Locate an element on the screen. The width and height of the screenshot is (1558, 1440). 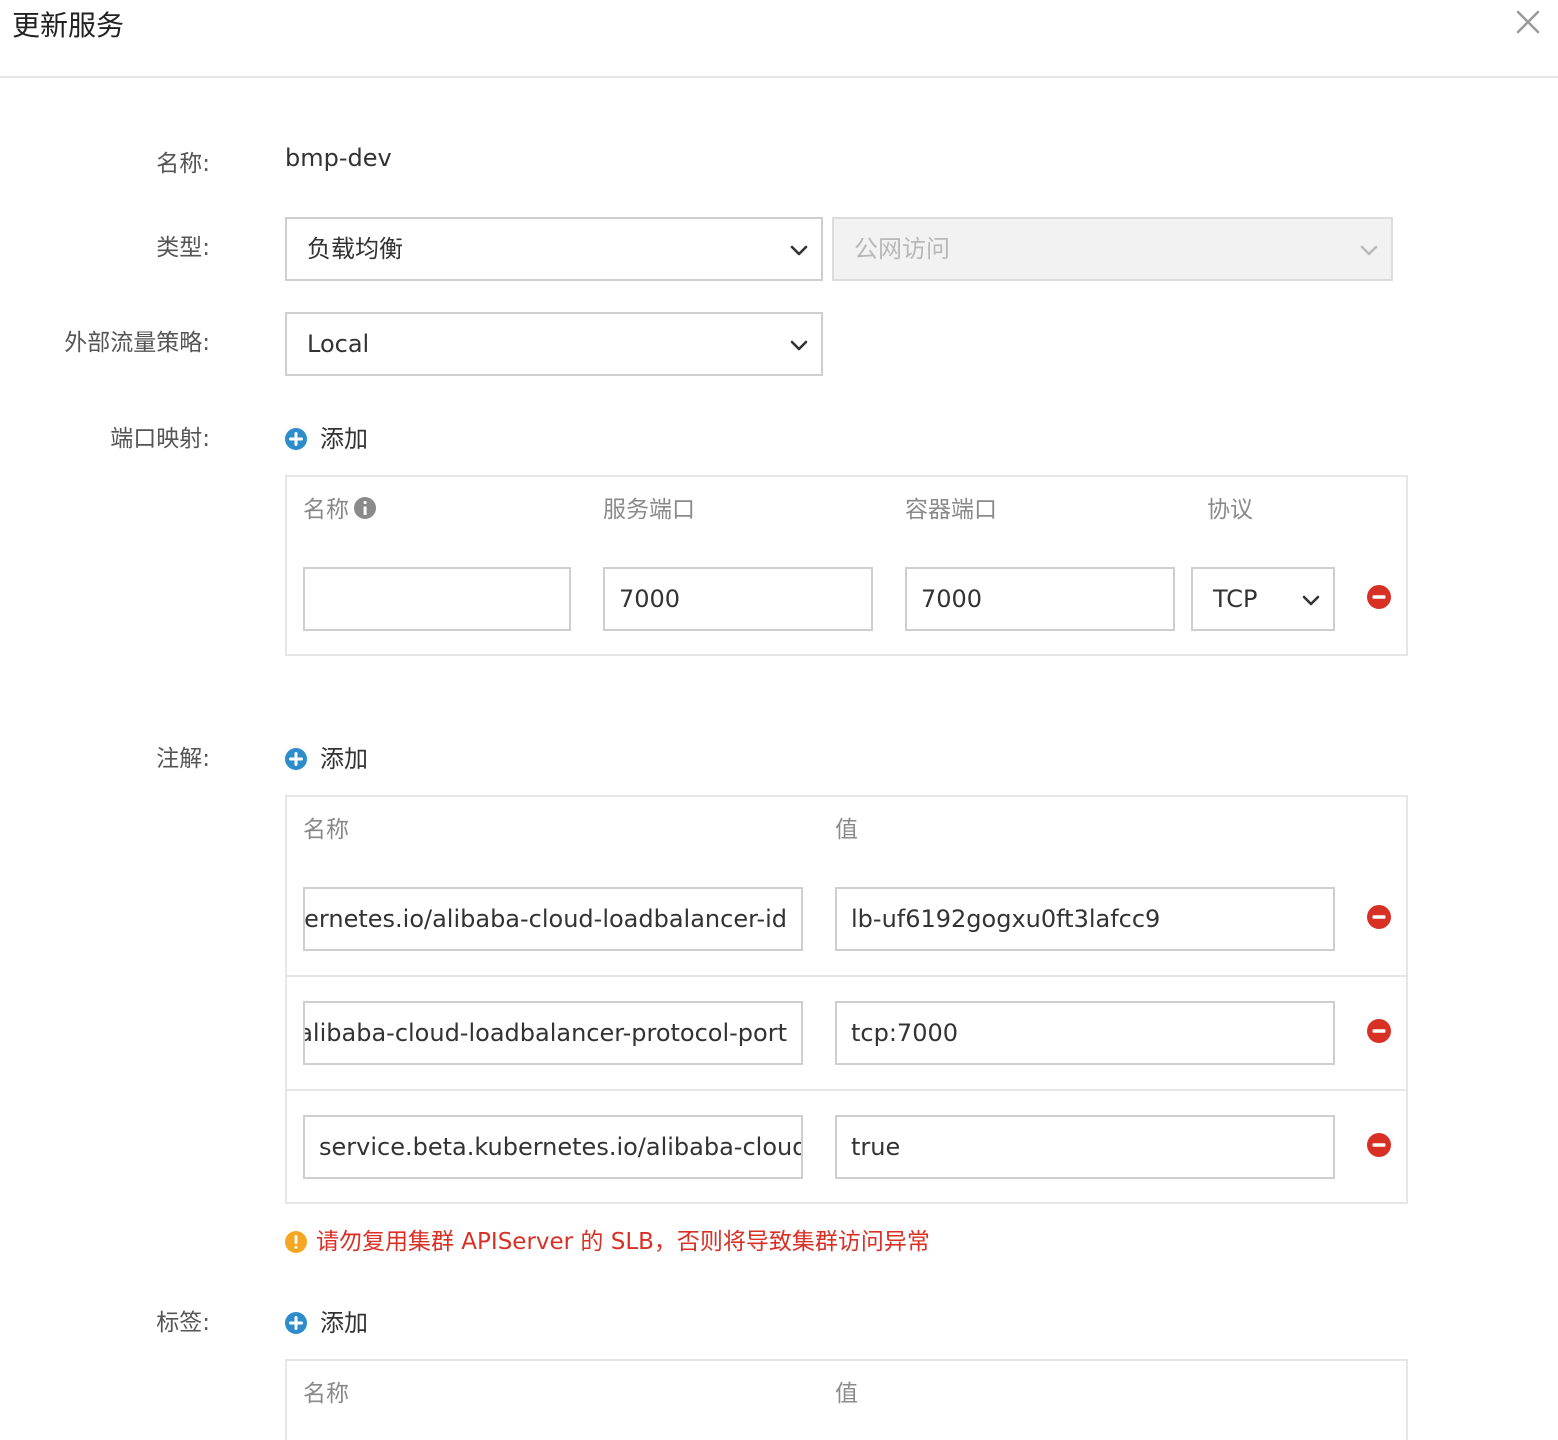
labels-table: 名称 值 is located at coordinates (846, 1399).